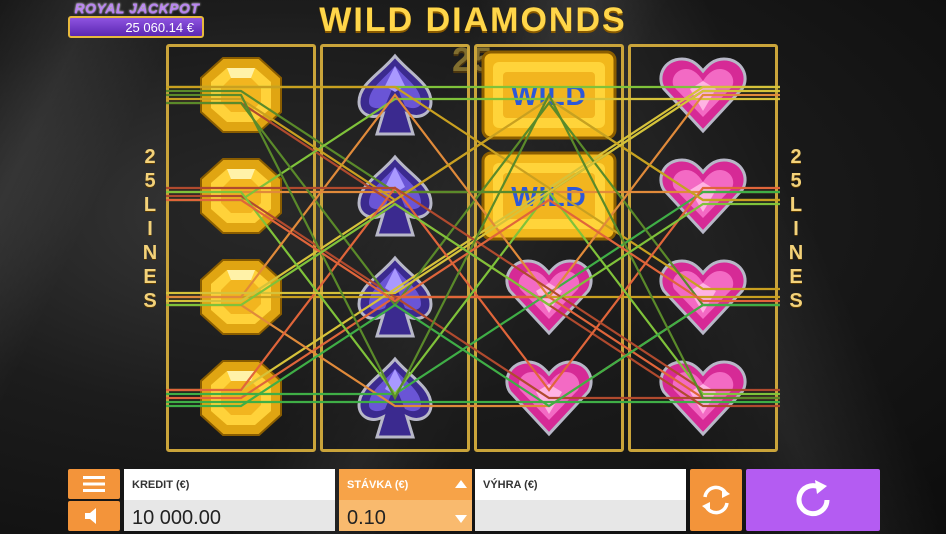  What do you see at coordinates (473, 40) in the screenshot?
I see `game-title: WILD DIAMONDS 25` at bounding box center [473, 40].